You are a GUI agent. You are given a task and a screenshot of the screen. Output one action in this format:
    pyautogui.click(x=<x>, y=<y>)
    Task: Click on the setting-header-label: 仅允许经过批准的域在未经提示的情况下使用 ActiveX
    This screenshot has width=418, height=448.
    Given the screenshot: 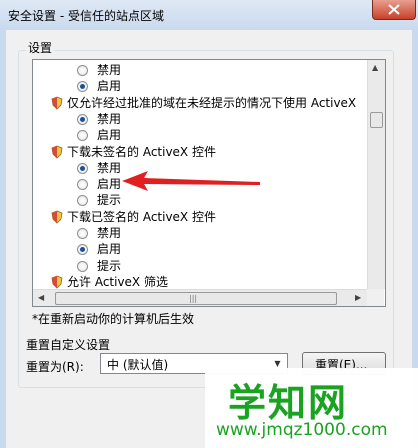 What is the action you would take?
    pyautogui.click(x=212, y=103)
    